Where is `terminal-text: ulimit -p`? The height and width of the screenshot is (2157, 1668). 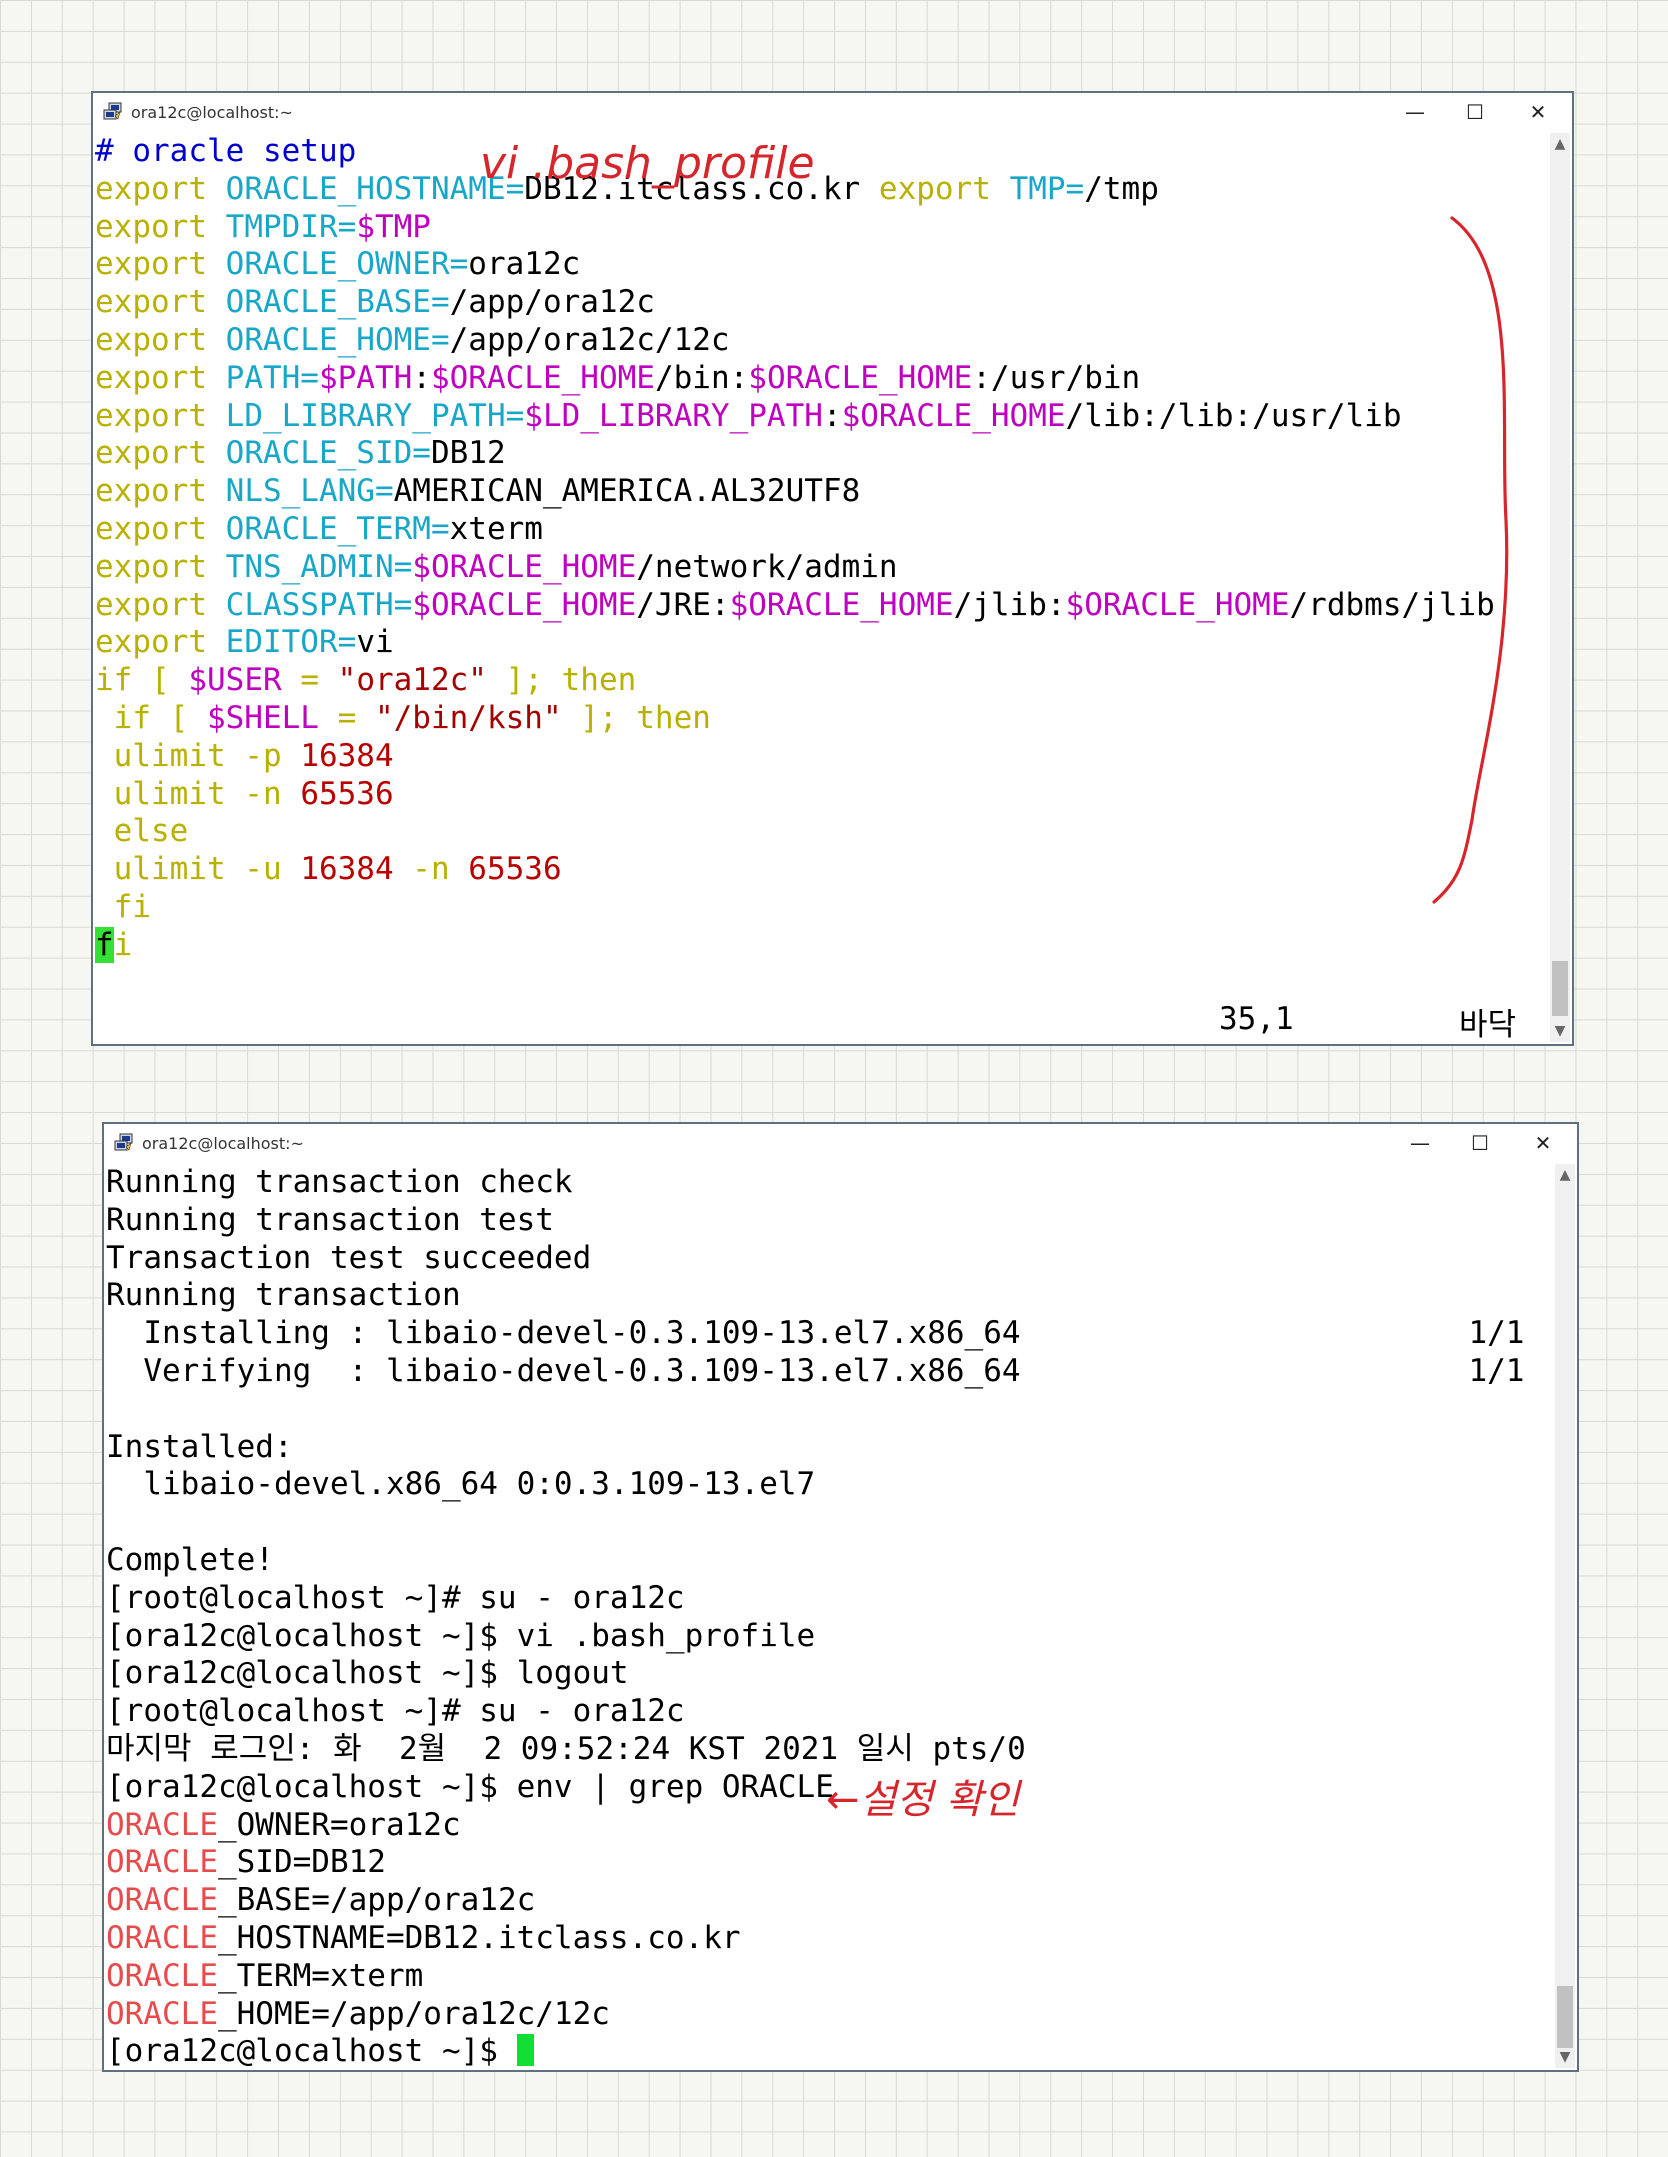 terminal-text: ulimit -p is located at coordinates (198, 755).